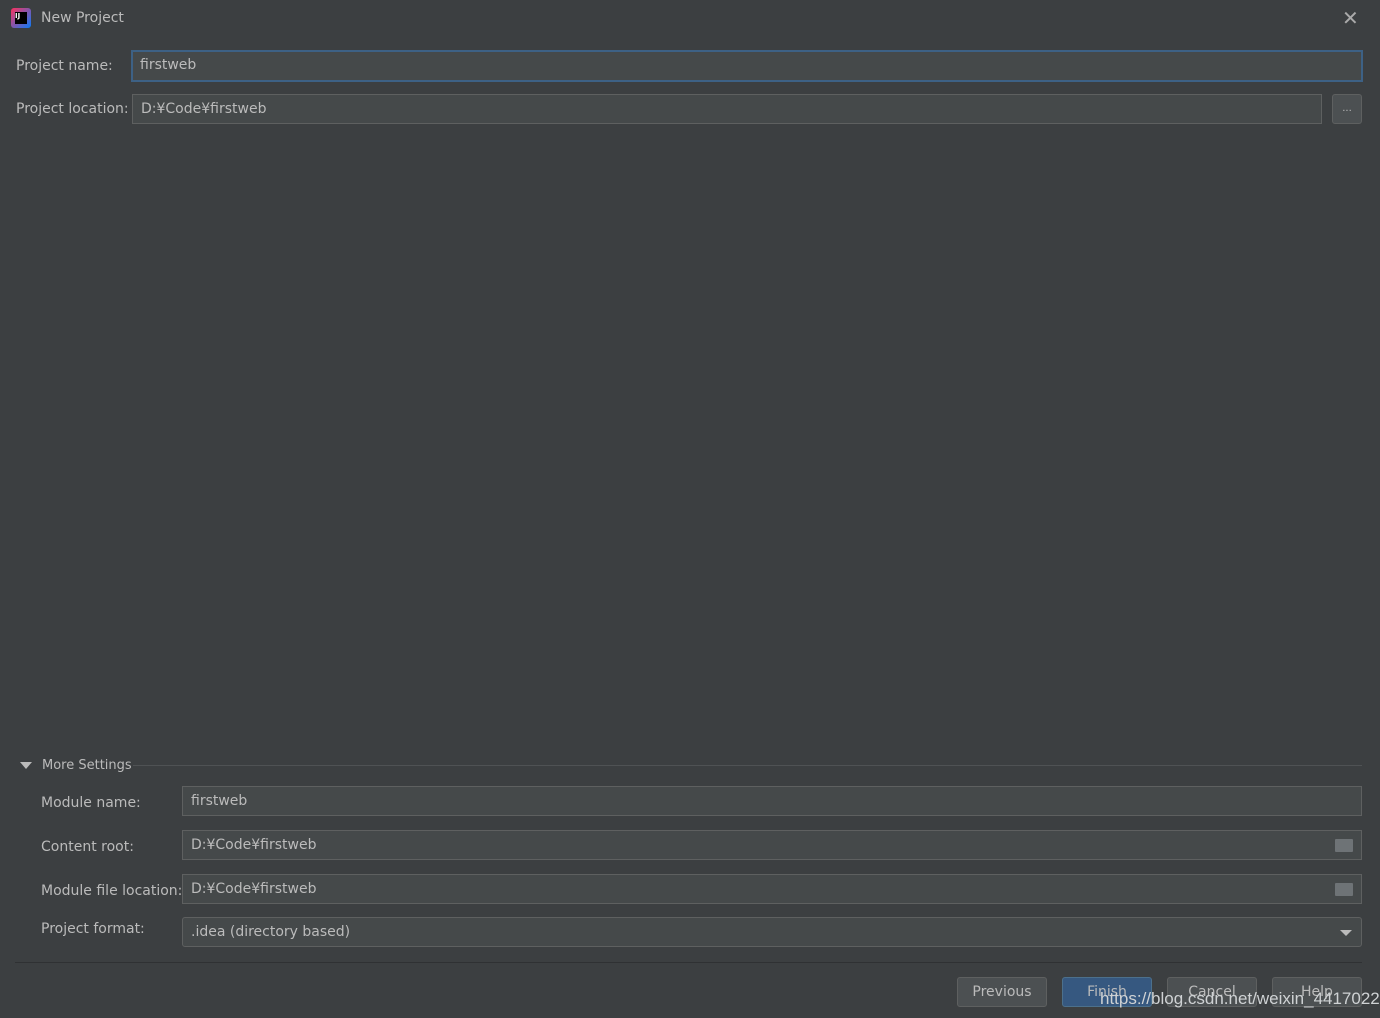 This screenshot has width=1380, height=1018. What do you see at coordinates (772, 801) in the screenshot?
I see `module-name-input: firstweb` at bounding box center [772, 801].